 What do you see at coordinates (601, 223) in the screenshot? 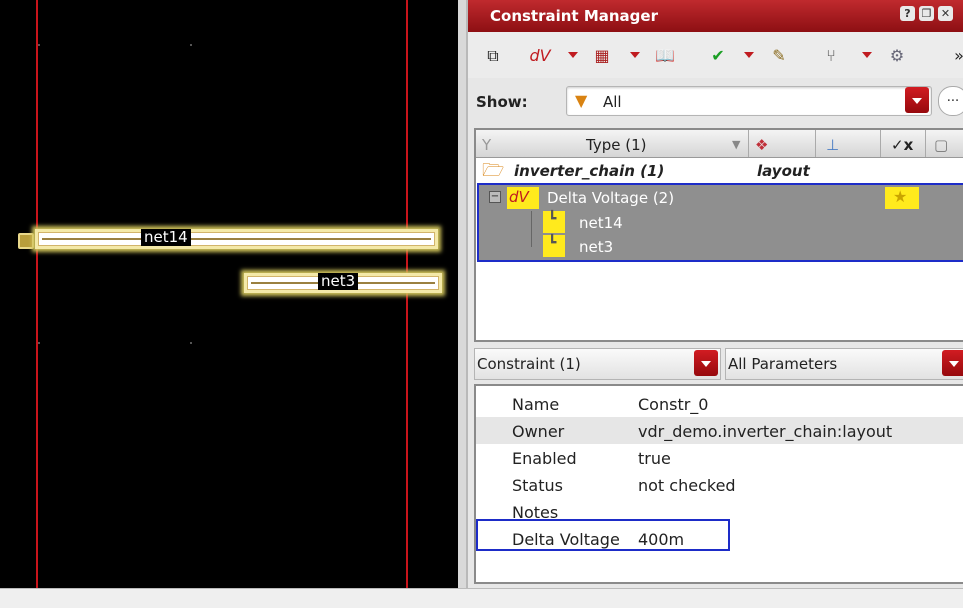
I see `tree-net14: net14` at bounding box center [601, 223].